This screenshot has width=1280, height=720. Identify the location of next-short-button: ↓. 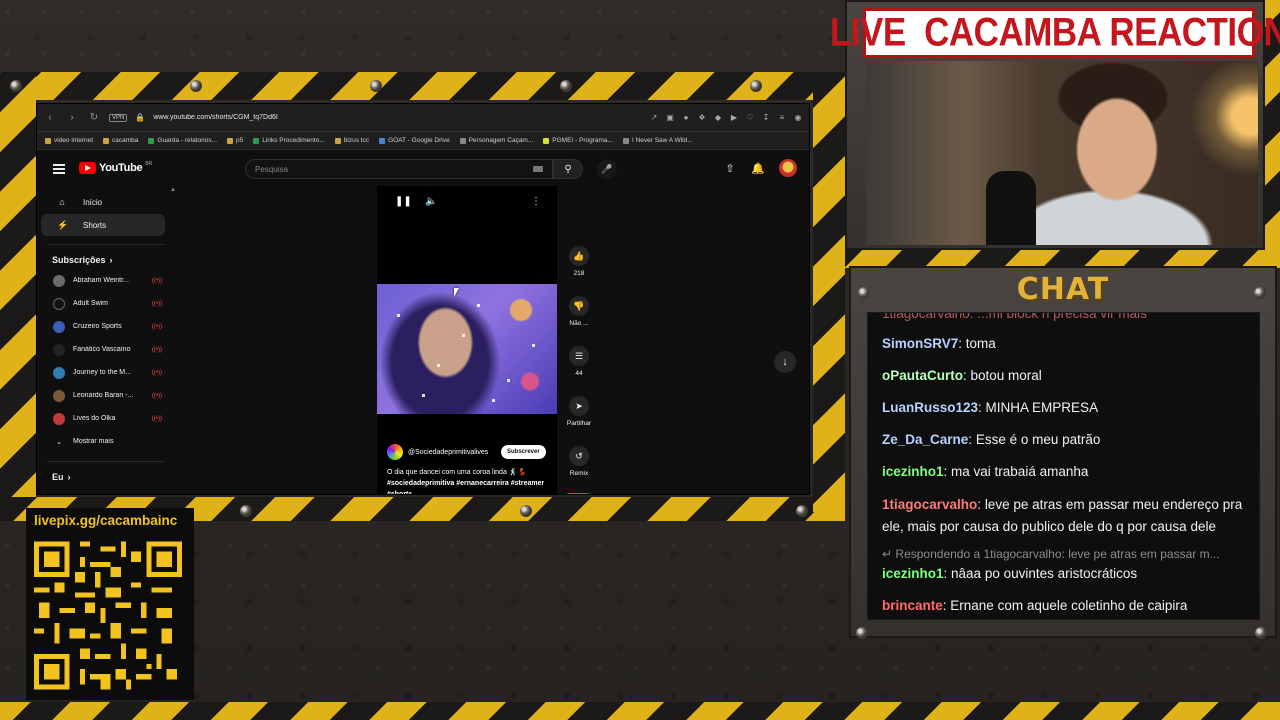
(785, 362).